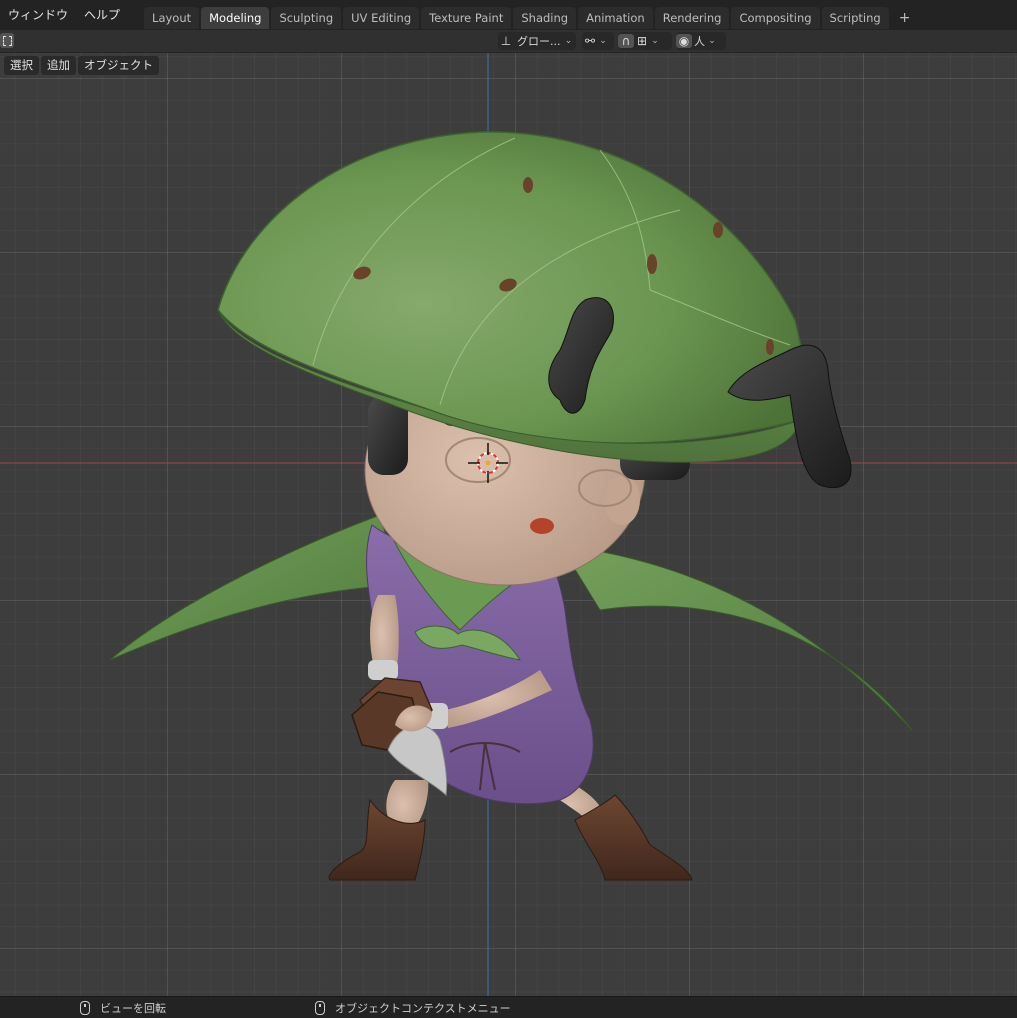 The height and width of the screenshot is (1018, 1017). I want to click on menu-window: ウィンドウ, so click(38, 15).